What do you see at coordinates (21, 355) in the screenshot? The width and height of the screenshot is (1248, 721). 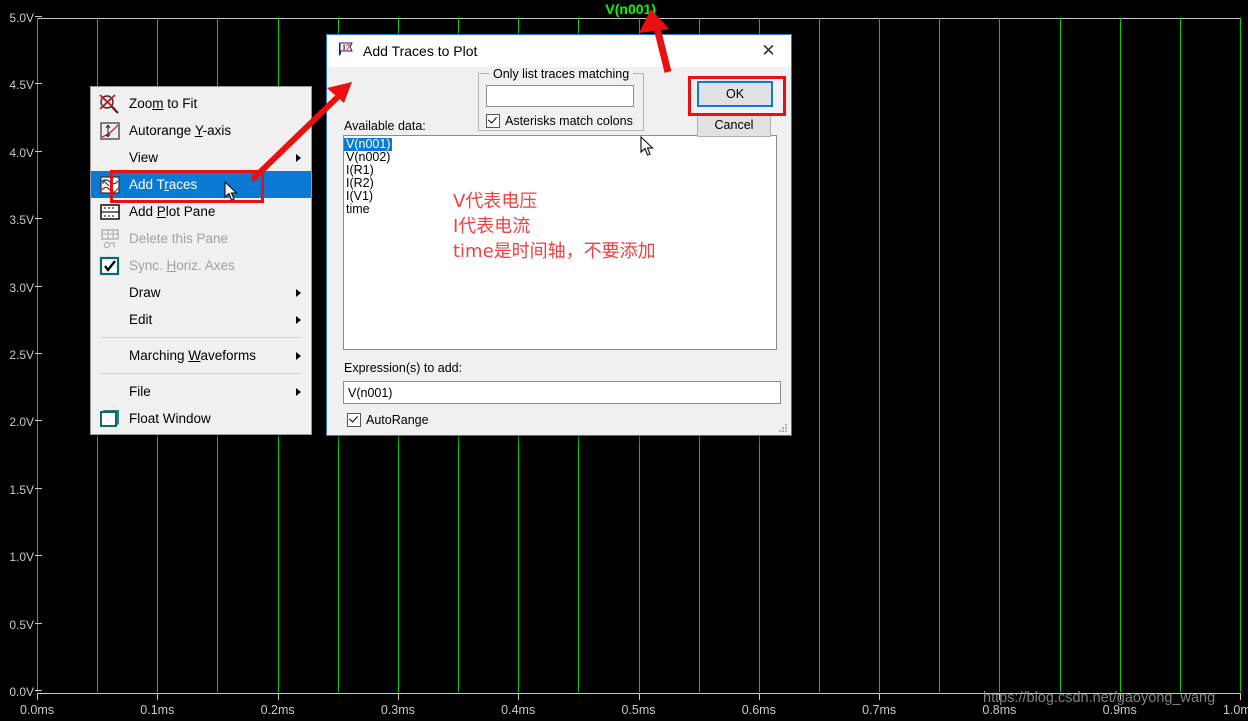 I see `y-axis-tick-label: 2.5V` at bounding box center [21, 355].